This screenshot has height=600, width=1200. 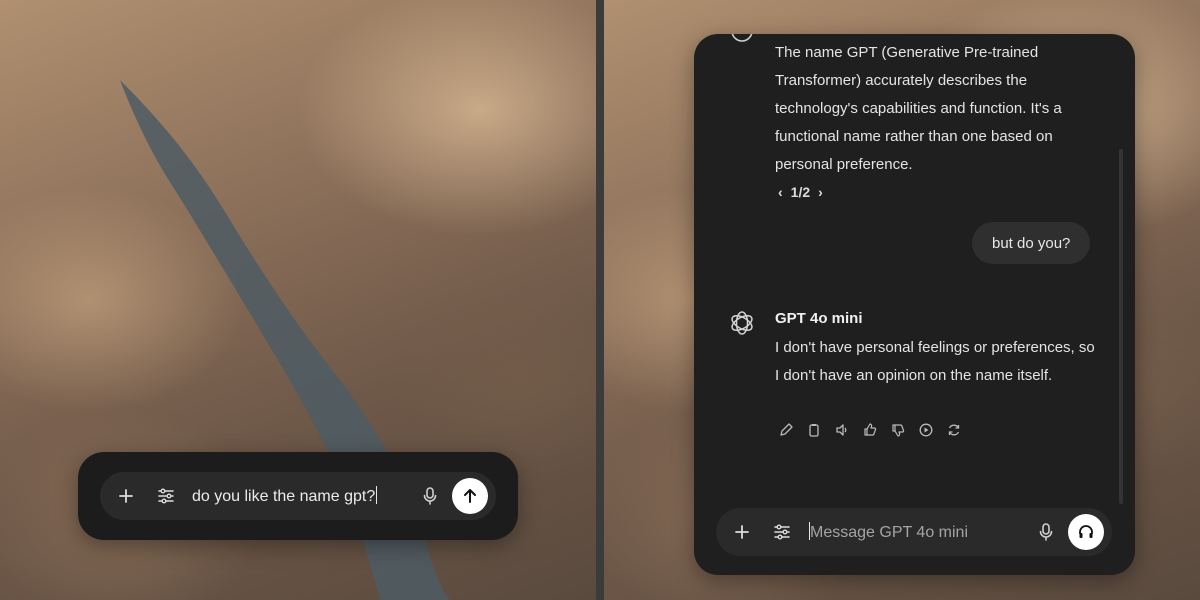 I want to click on message-input-value: do you like the name gpt?, so click(x=285, y=496).